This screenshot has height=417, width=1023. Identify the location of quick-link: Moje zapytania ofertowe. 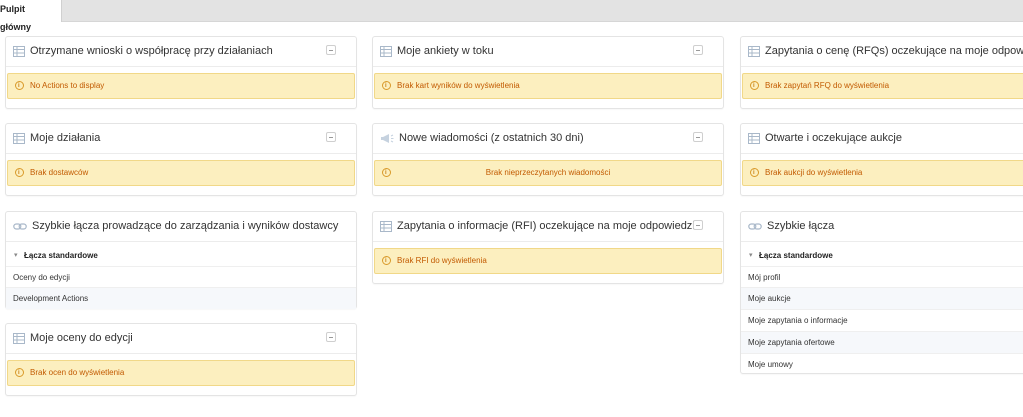
(882, 342).